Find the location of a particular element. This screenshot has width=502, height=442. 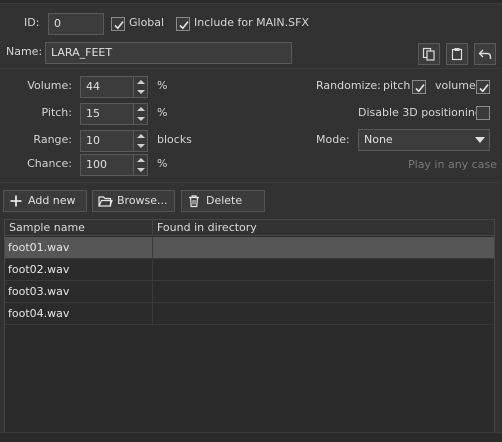

randomize-volume-label: volume is located at coordinates (455, 85).